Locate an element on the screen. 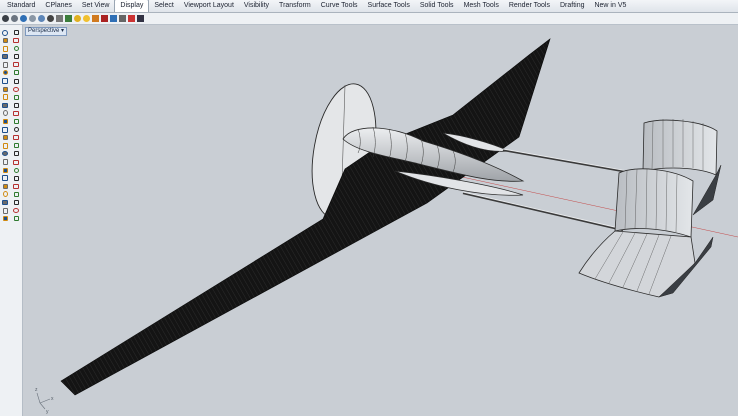 The width and height of the screenshot is (738, 416). snap-icon is located at coordinates (16, 178).